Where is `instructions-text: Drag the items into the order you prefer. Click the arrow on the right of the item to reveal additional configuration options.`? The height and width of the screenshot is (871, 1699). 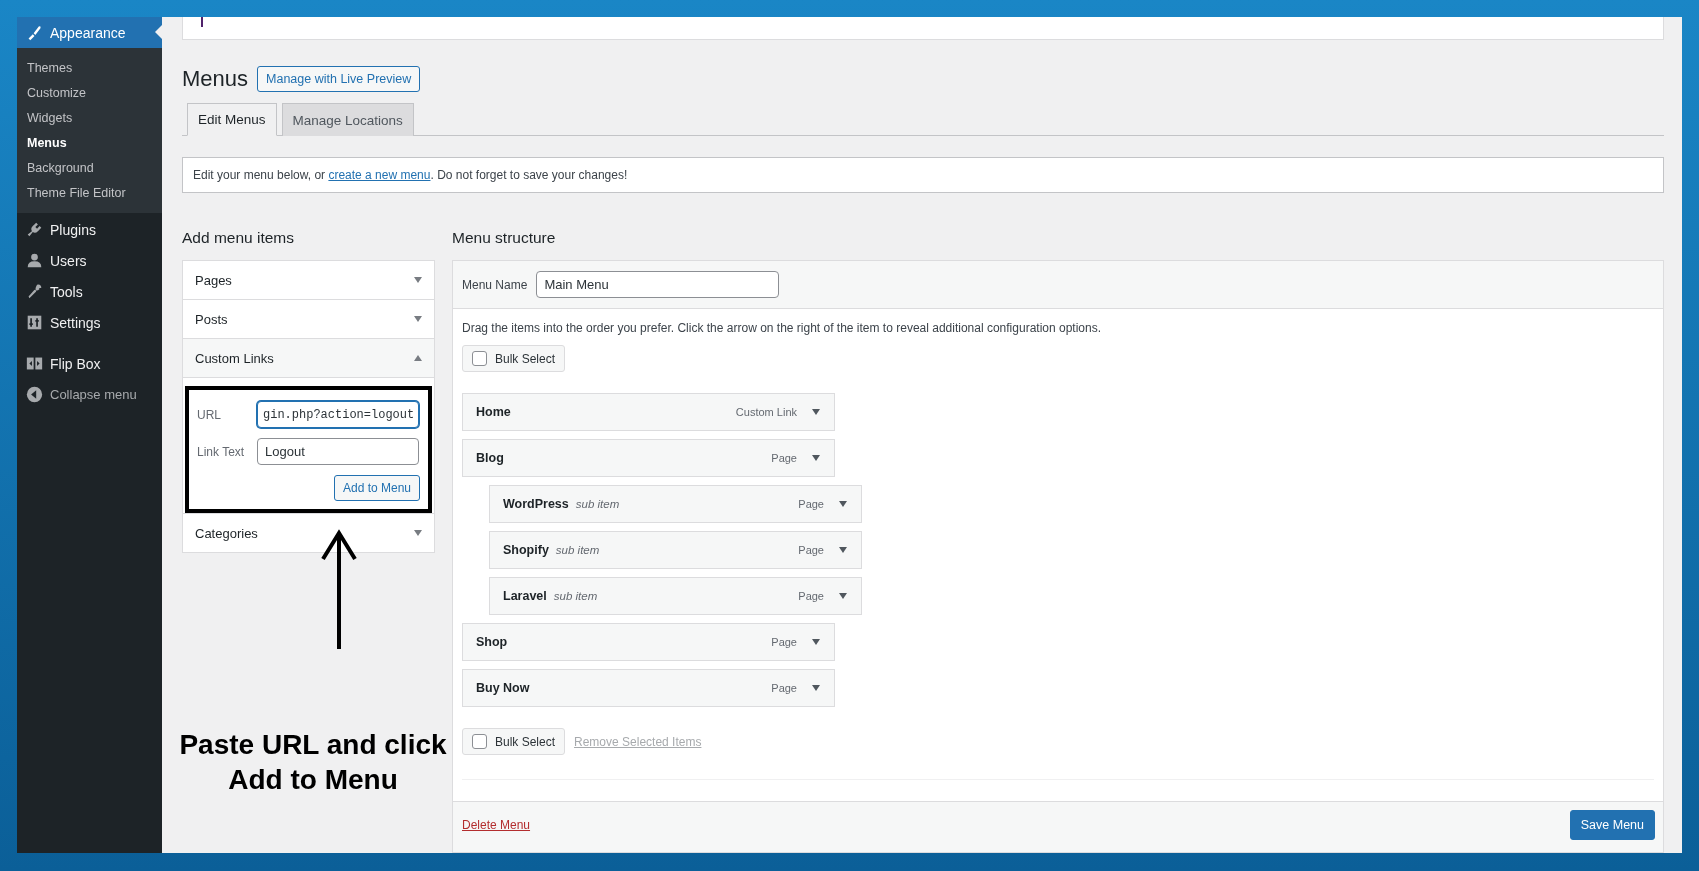
instructions-text: Drag the items into the order you prefer. Click the arrow on the right of the item to reveal additional configuration options. is located at coordinates (782, 328).